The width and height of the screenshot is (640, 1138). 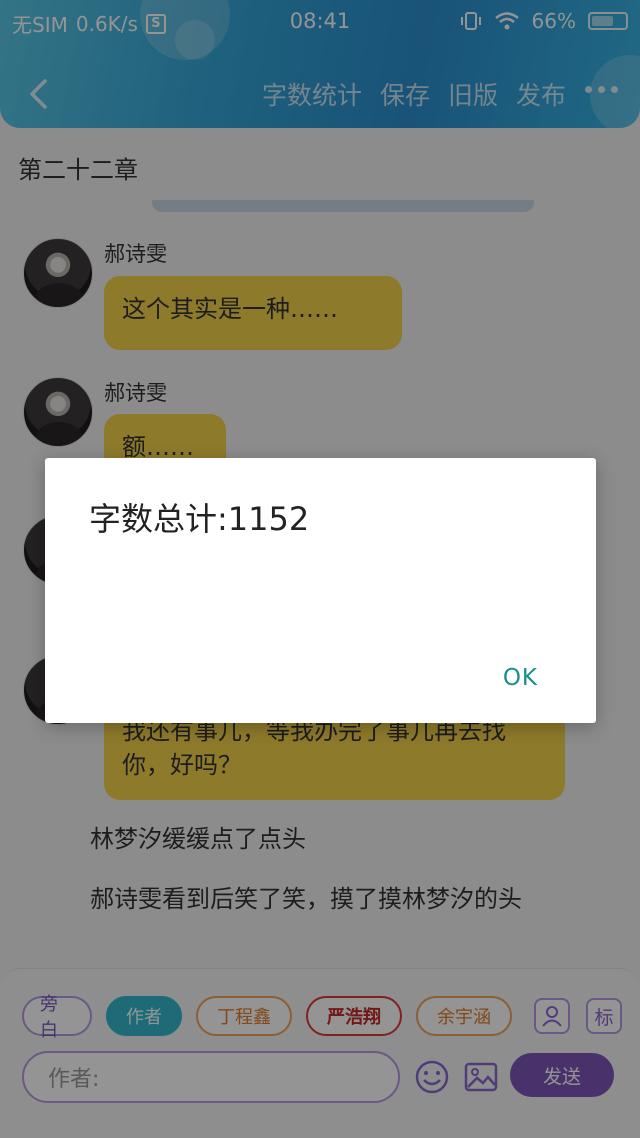 What do you see at coordinates (520, 678) in the screenshot?
I see `ok-button: OK` at bounding box center [520, 678].